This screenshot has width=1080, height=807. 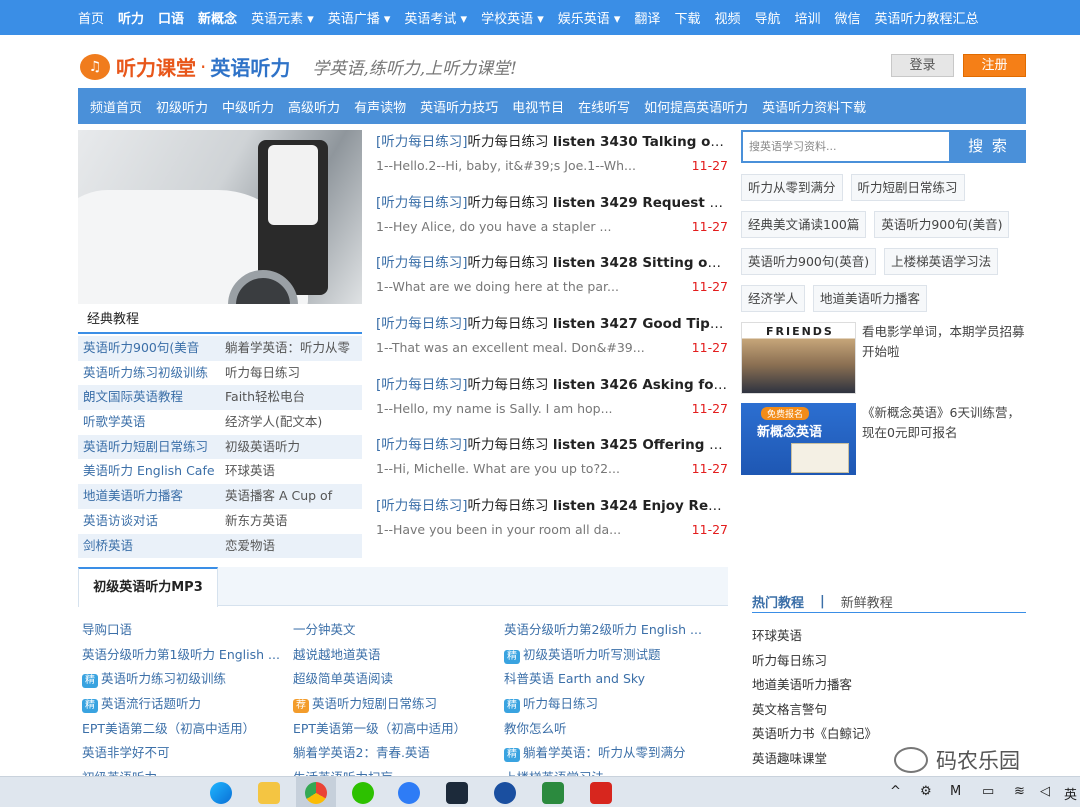 I want to click on top-nav-item: 翻译, so click(x=647, y=17).